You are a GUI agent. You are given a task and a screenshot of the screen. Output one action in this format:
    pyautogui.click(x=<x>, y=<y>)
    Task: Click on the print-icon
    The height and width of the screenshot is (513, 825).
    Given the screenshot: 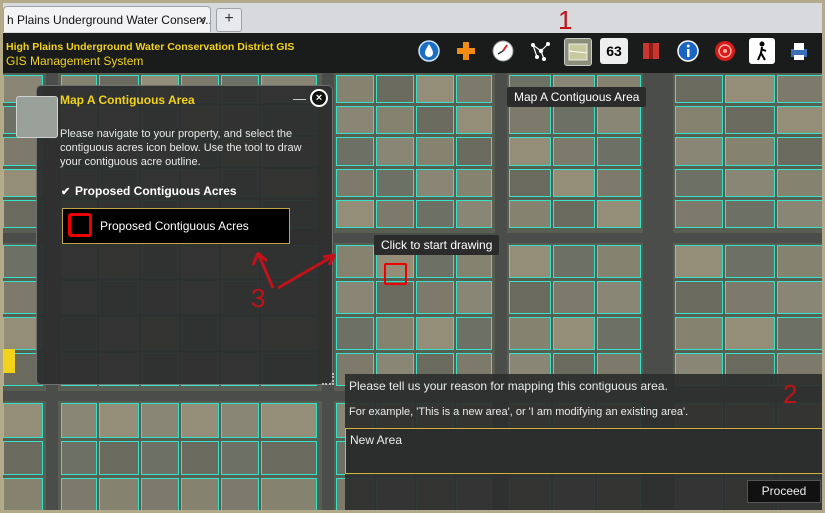 What is the action you would take?
    pyautogui.click(x=799, y=51)
    